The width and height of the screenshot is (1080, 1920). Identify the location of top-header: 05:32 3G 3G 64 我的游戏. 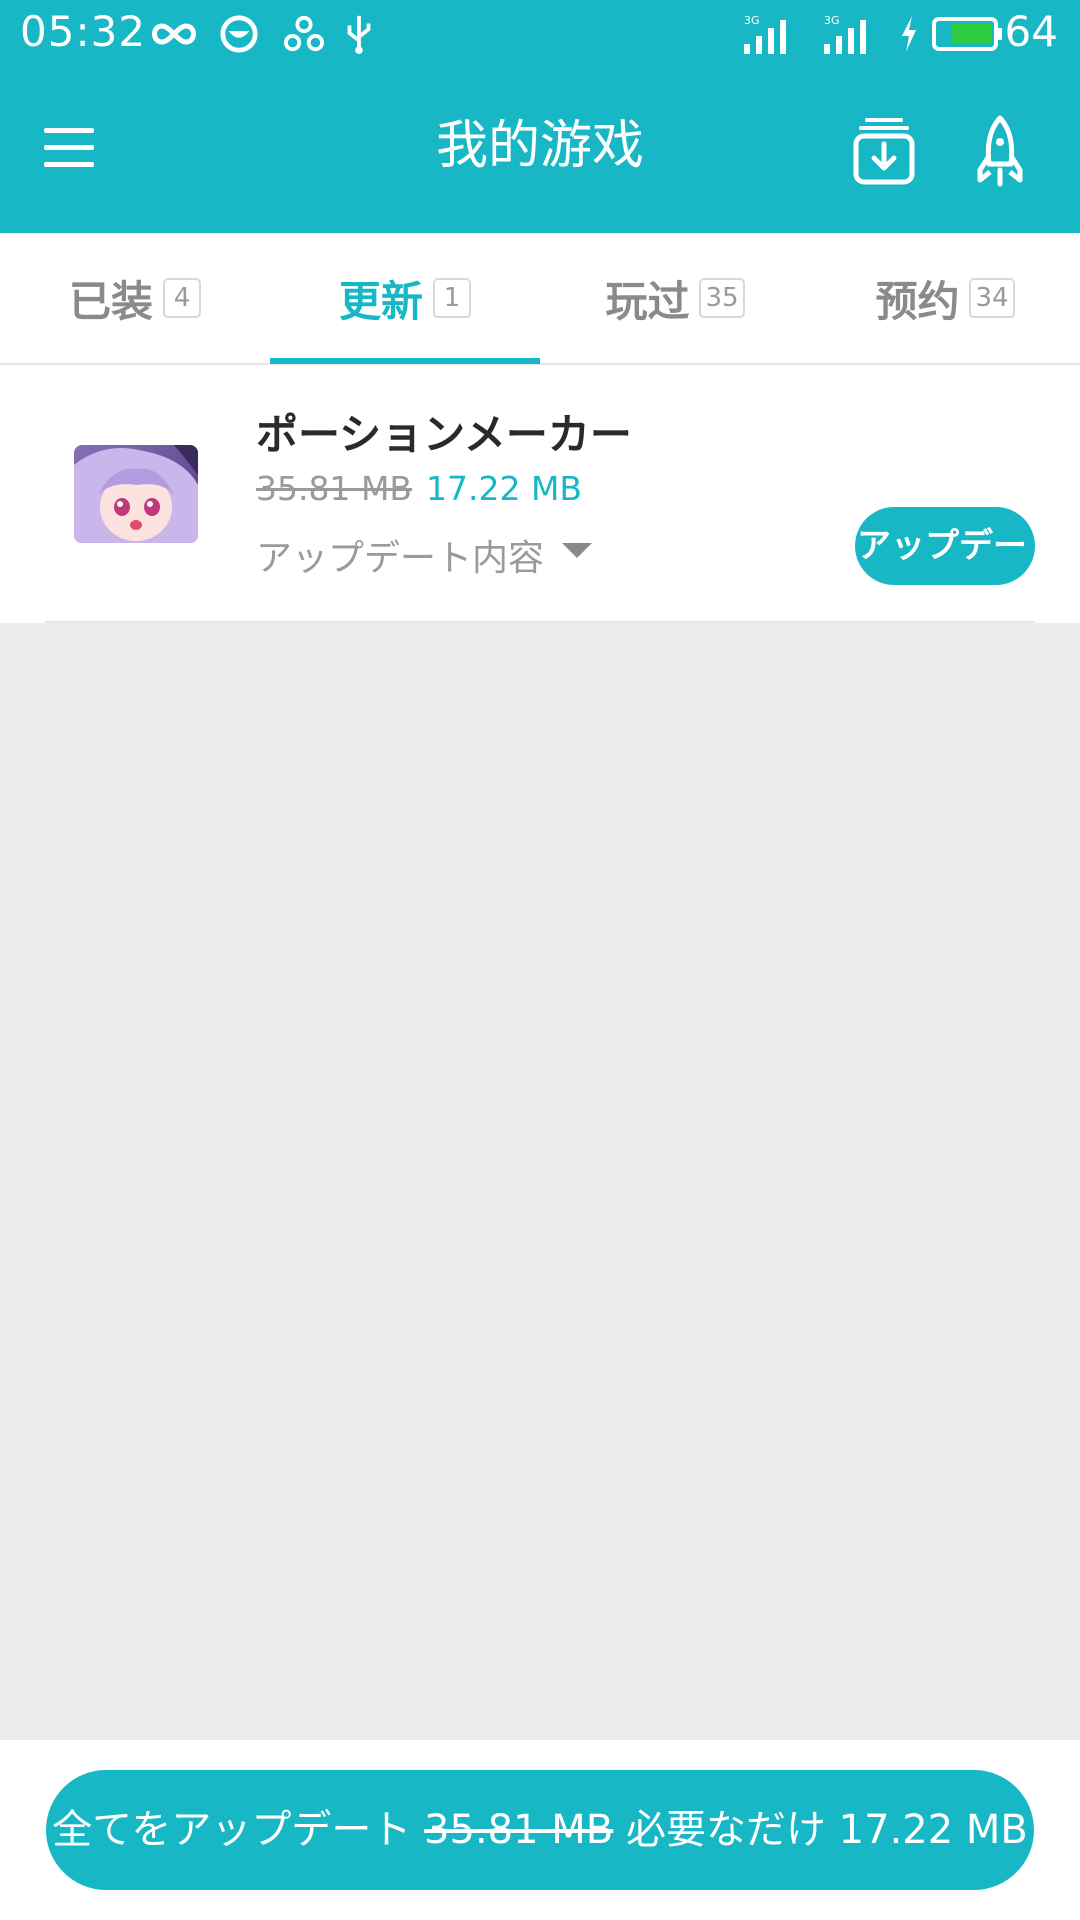
(540, 116).